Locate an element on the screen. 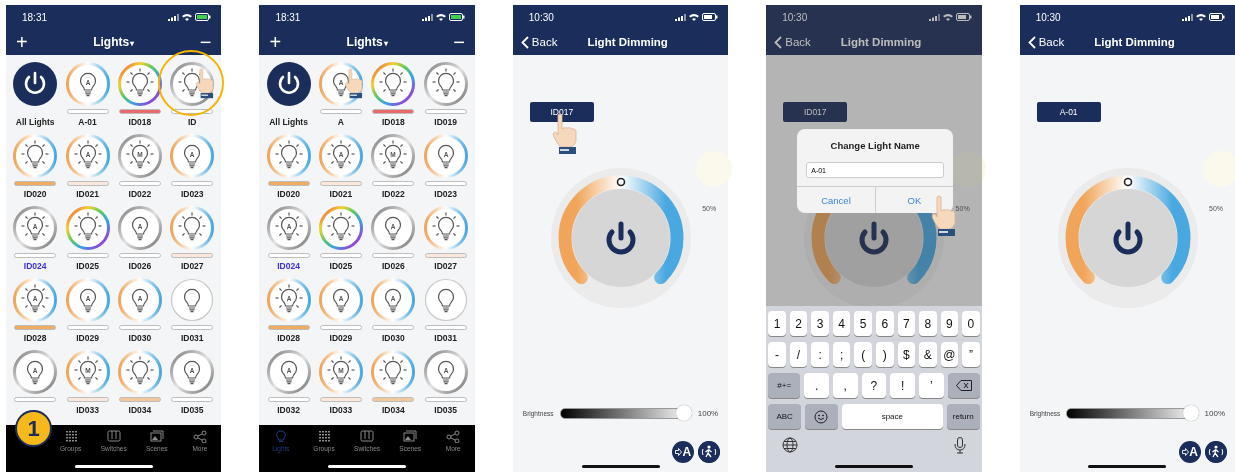 The image size is (1235, 475). key: 8 is located at coordinates (928, 323).